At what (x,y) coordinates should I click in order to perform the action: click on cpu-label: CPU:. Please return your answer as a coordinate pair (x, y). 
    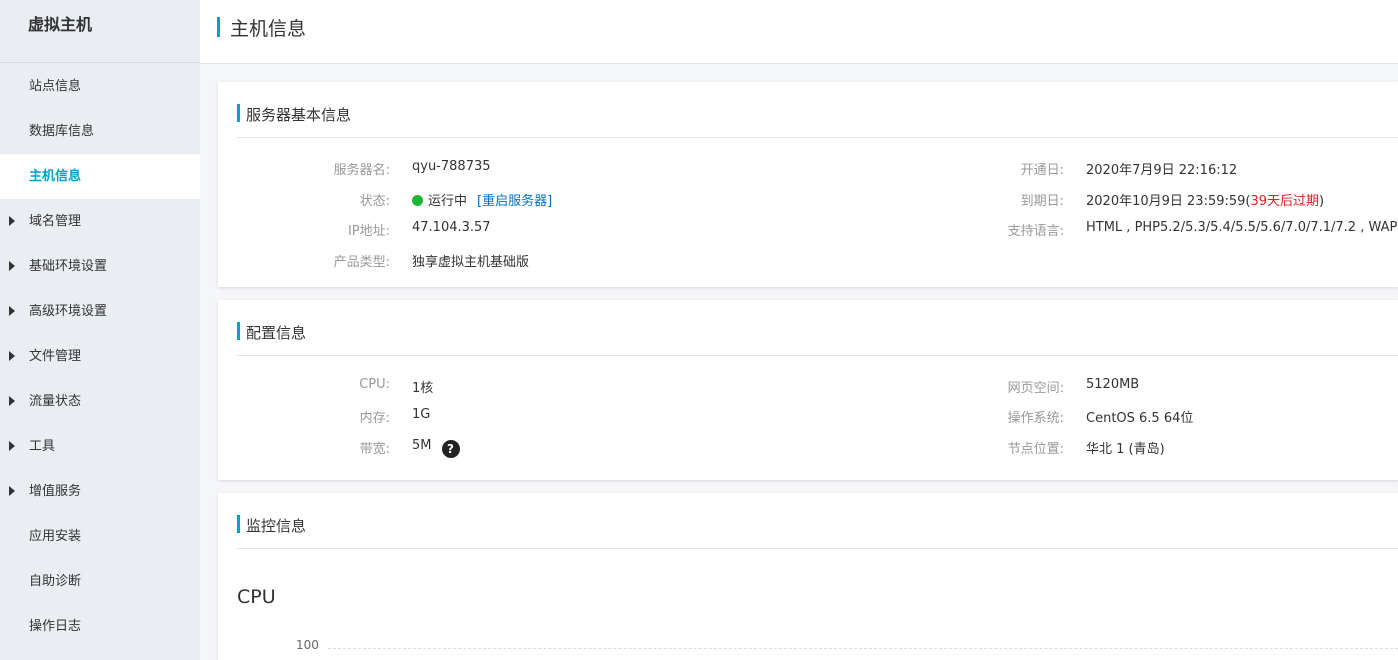
    Looking at the image, I should click on (374, 384).